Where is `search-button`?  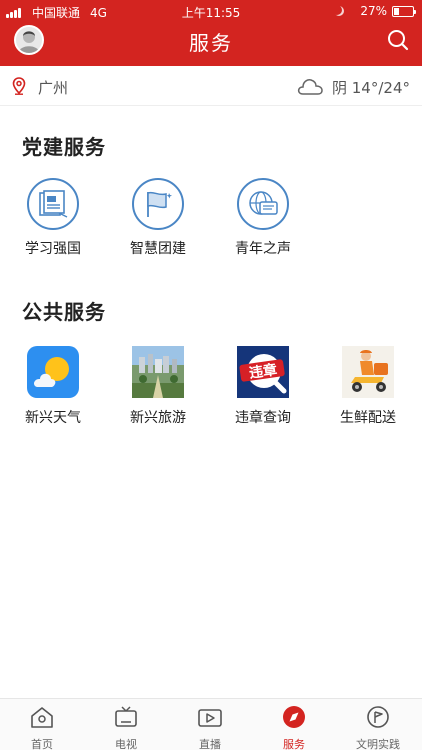
search-button is located at coordinates (398, 40).